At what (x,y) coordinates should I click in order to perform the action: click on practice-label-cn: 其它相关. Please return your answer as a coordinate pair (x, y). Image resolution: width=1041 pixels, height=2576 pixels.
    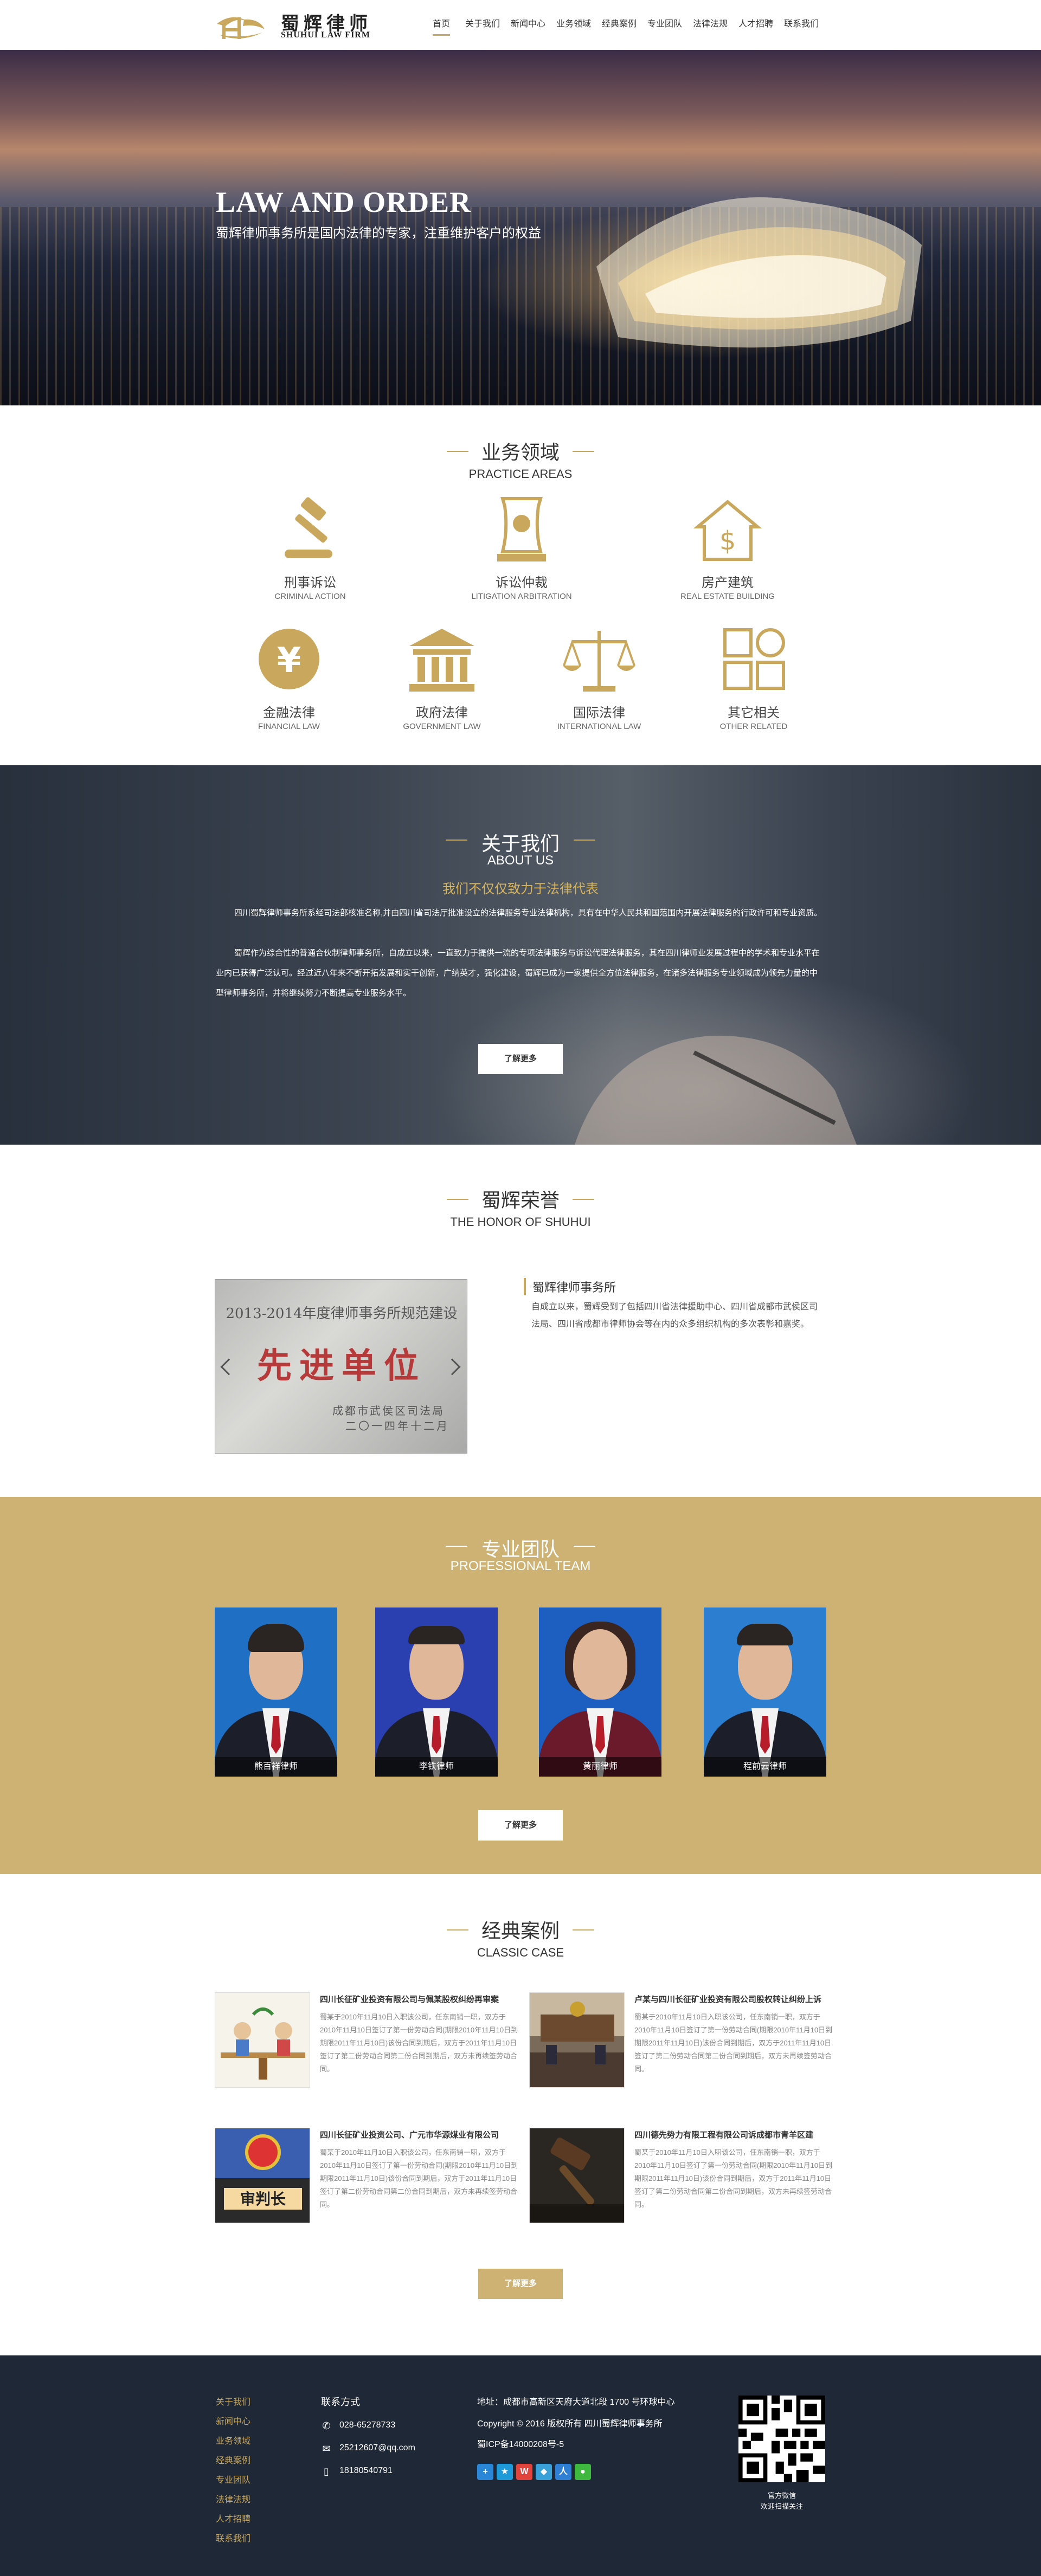
    Looking at the image, I should click on (754, 713).